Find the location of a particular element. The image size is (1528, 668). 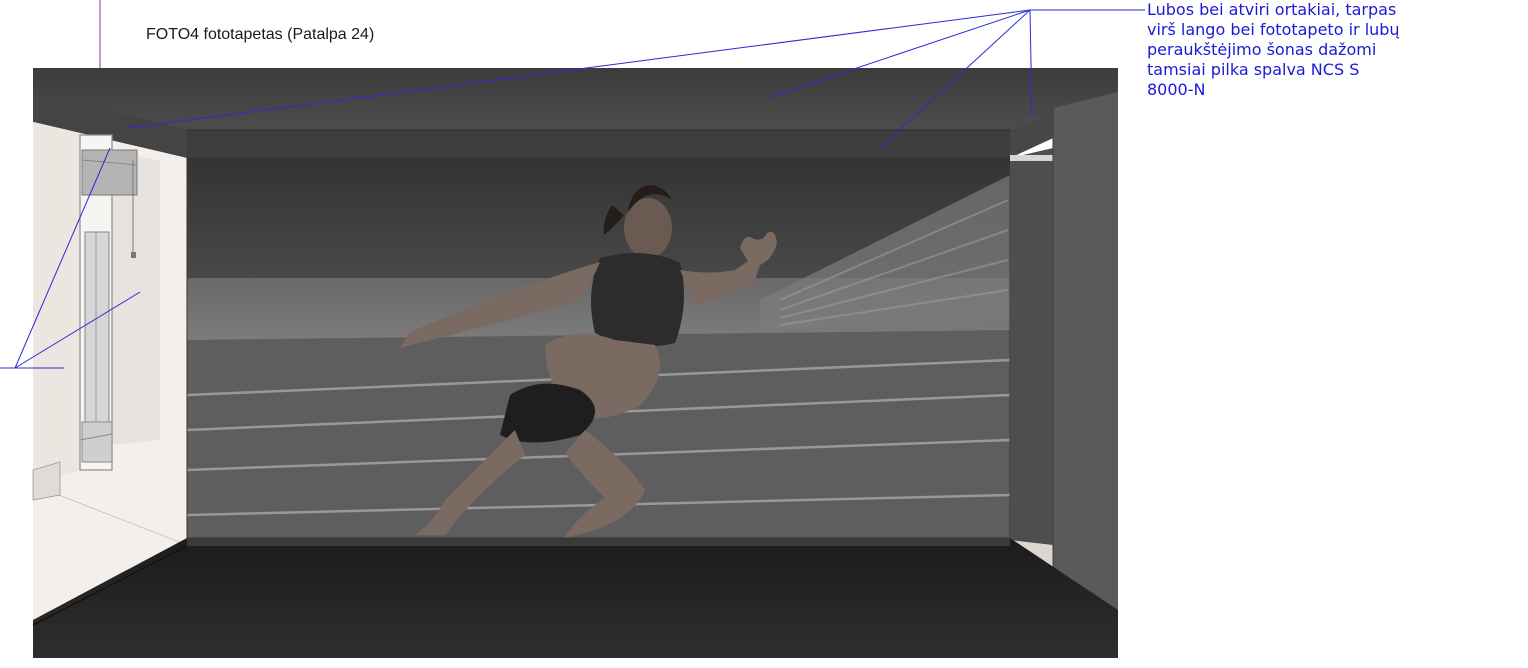

floor is located at coordinates (575, 598).